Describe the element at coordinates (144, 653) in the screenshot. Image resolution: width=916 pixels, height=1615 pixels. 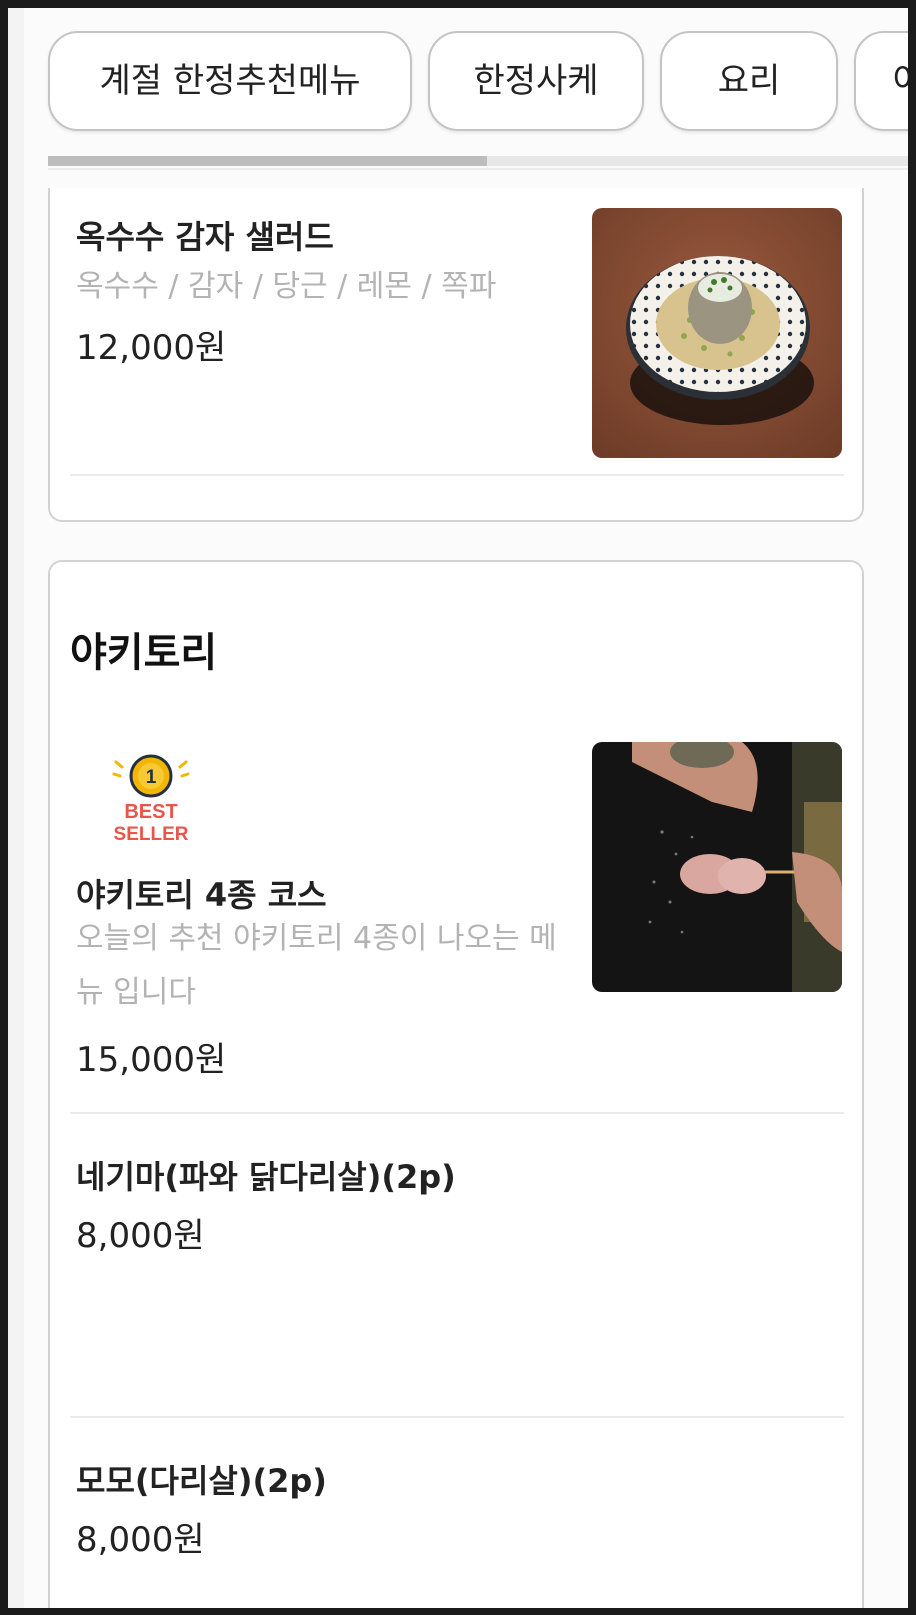
I see `section-title: 야키토리` at that location.